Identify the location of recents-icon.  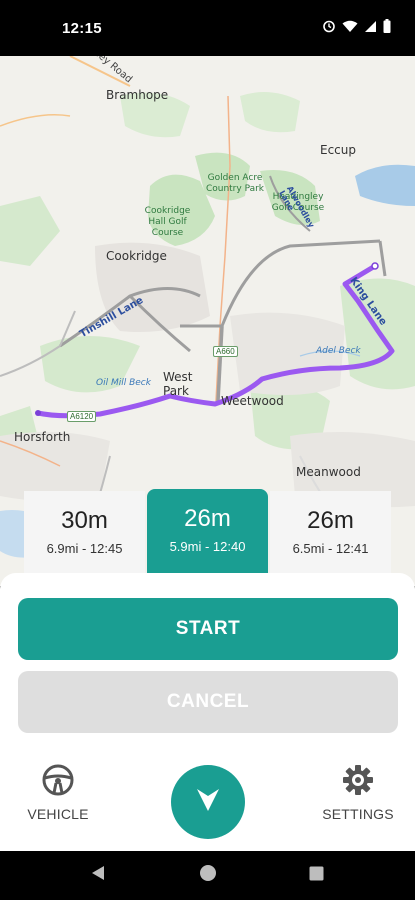
(316, 876).